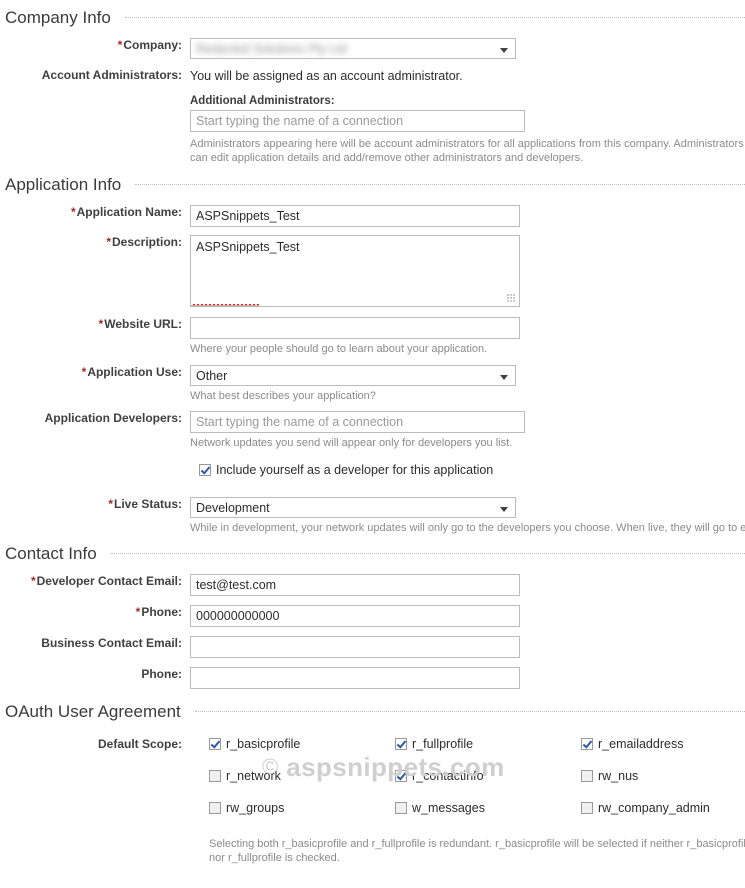 Image resolution: width=745 pixels, height=888 pixels. I want to click on field-business-contact-email, so click(467, 647).